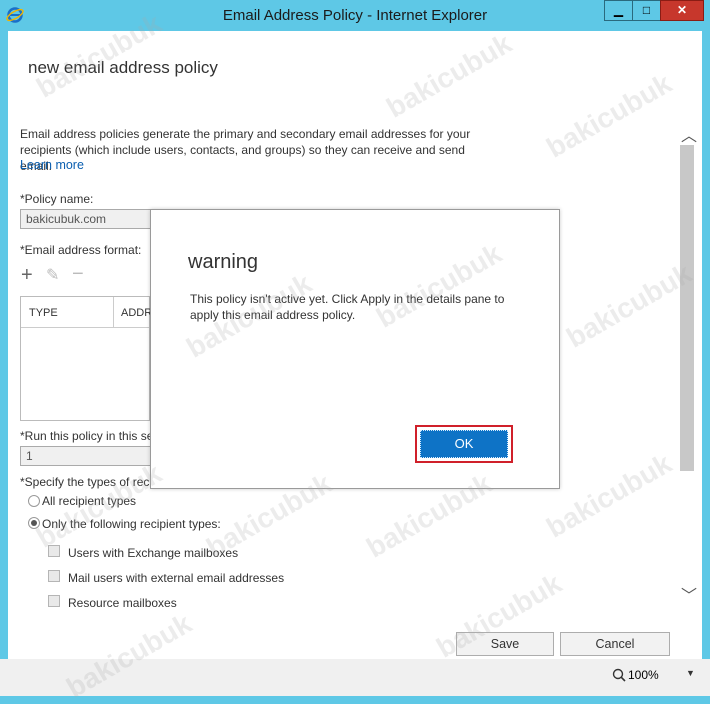 This screenshot has width=710, height=704. I want to click on remove-icon: −, so click(78, 274).